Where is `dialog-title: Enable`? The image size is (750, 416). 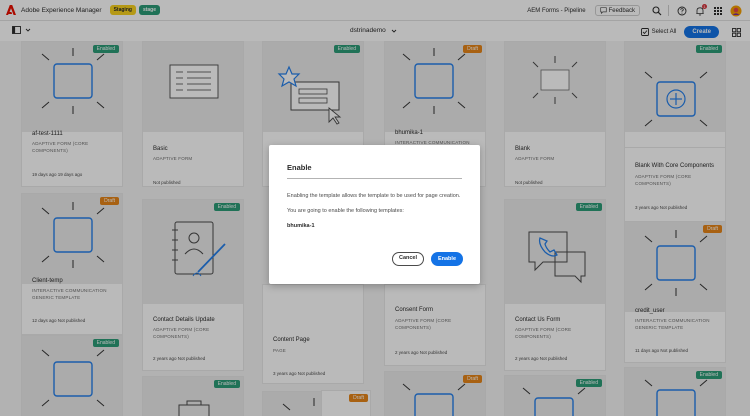 dialog-title: Enable is located at coordinates (299, 167).